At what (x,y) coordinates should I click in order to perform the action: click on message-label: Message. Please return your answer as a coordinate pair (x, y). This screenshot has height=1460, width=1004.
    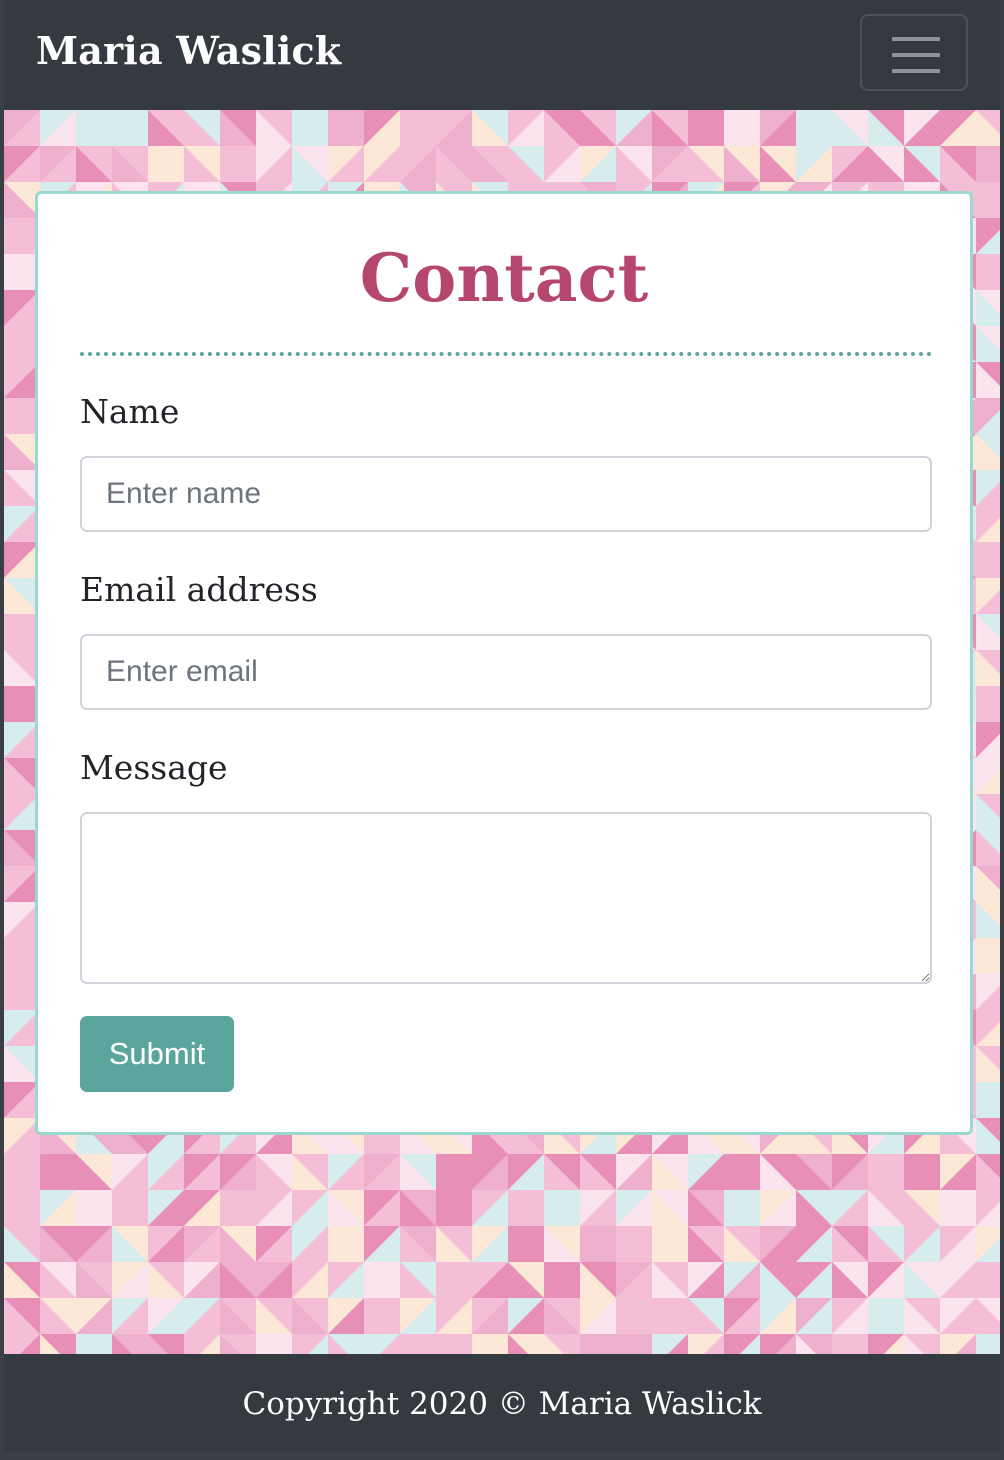
    Looking at the image, I should click on (154, 767).